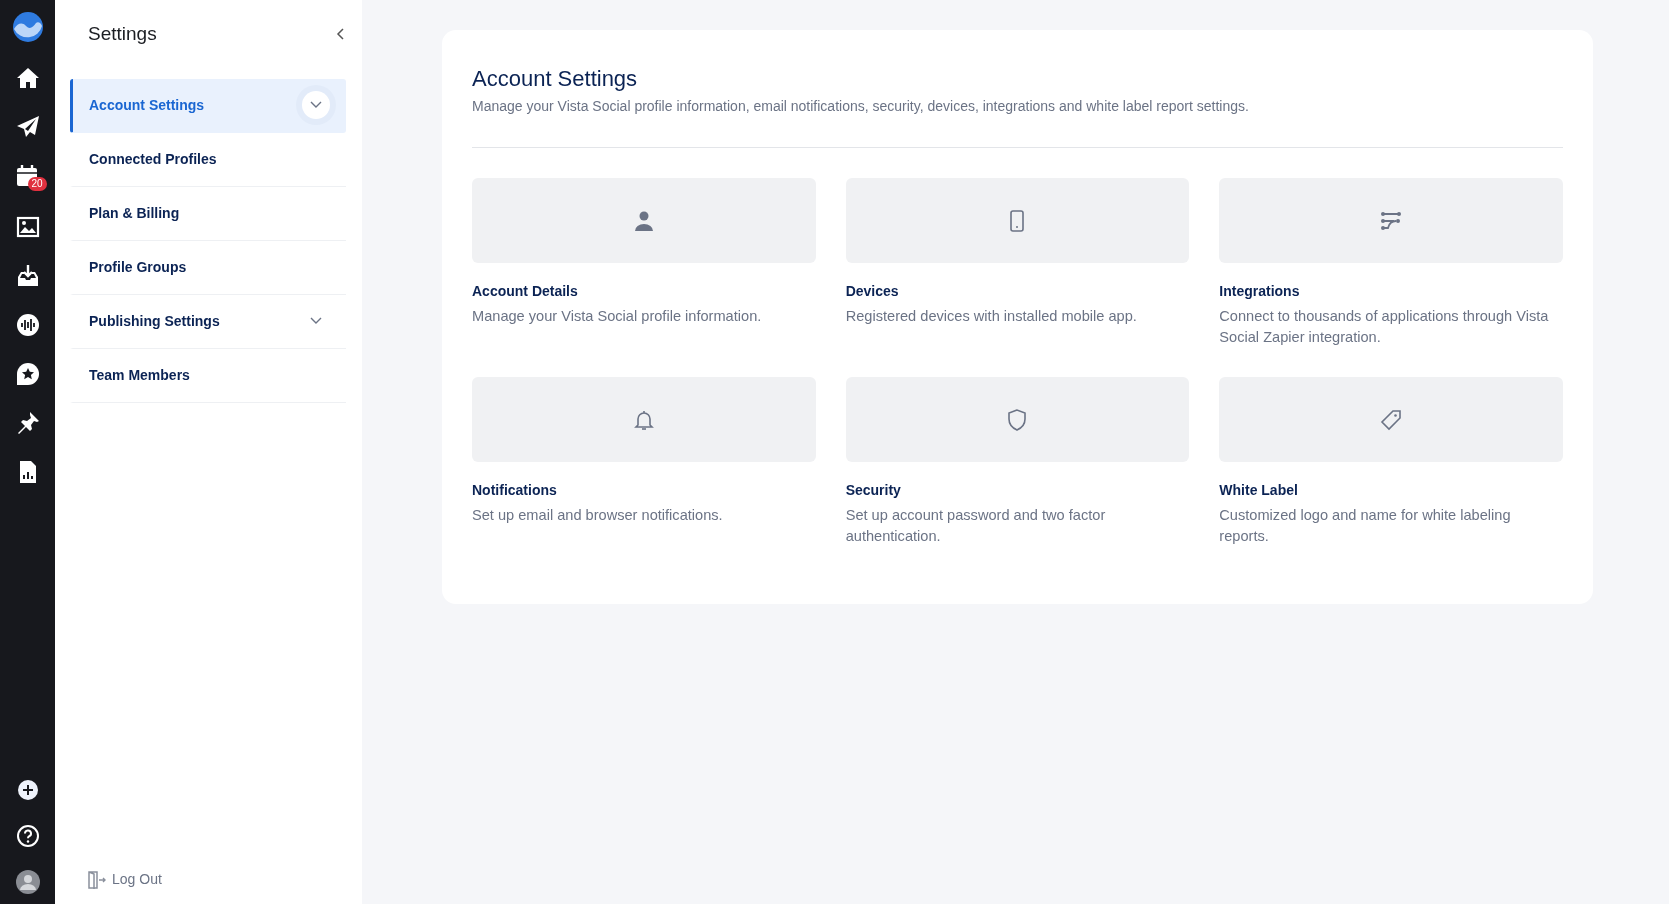  I want to click on sidebar-item: Connected Profiles, so click(208, 159).